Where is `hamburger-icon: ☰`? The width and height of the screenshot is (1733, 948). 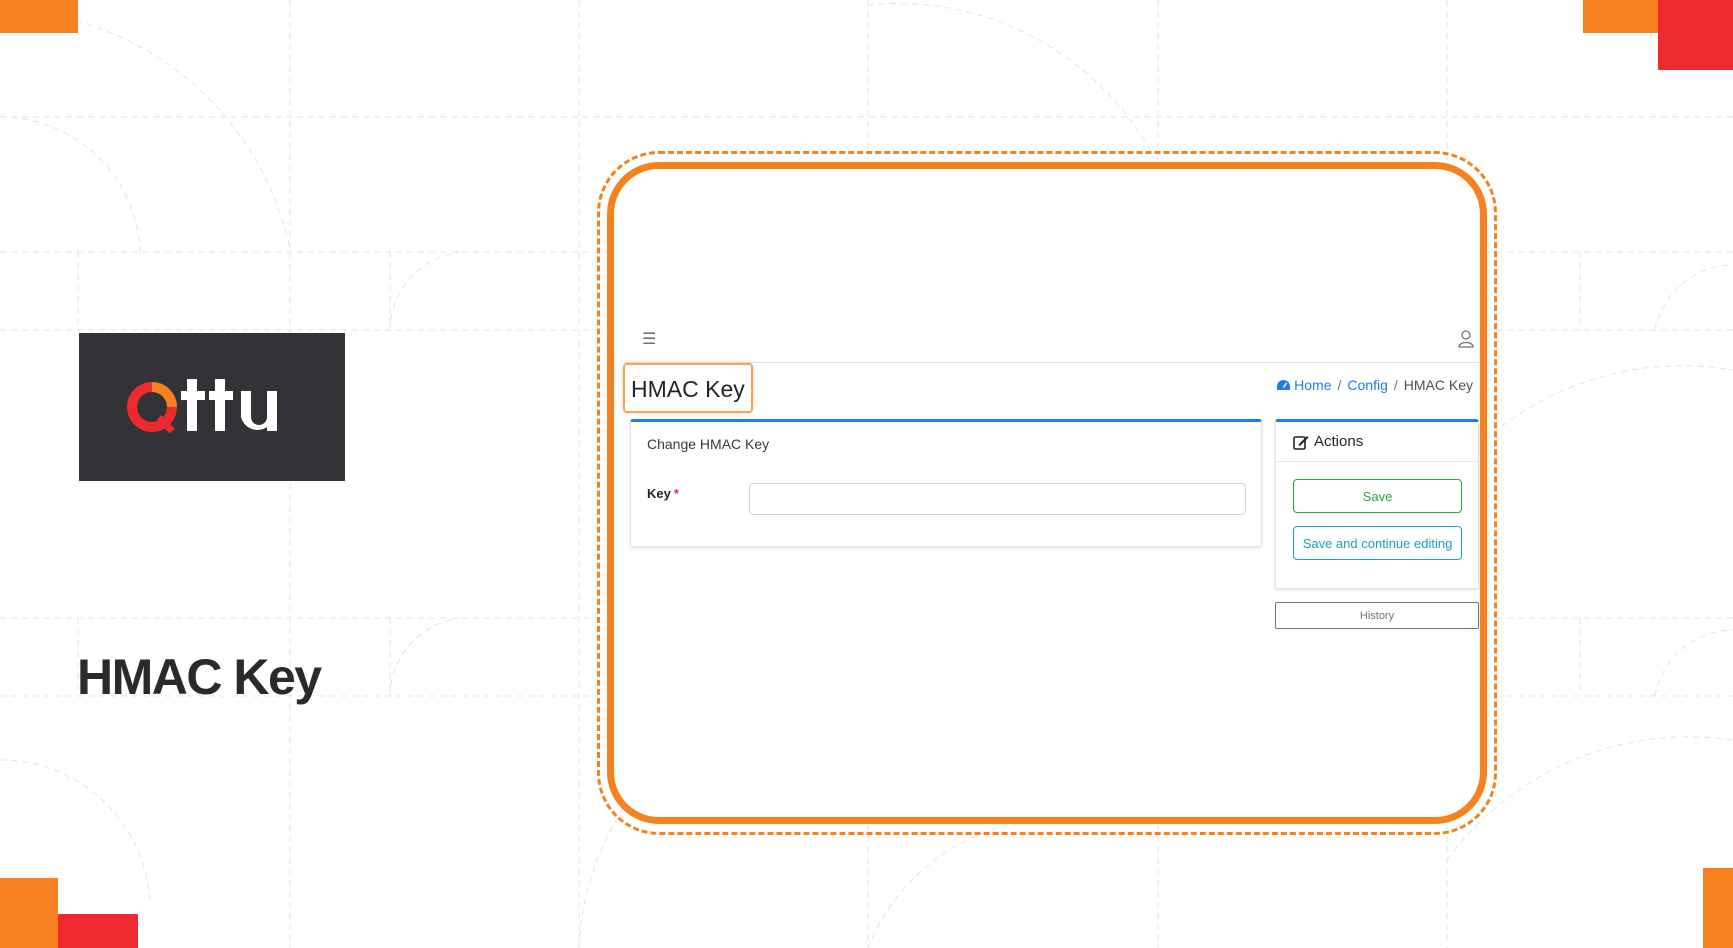
hamburger-icon: ☰ is located at coordinates (649, 338).